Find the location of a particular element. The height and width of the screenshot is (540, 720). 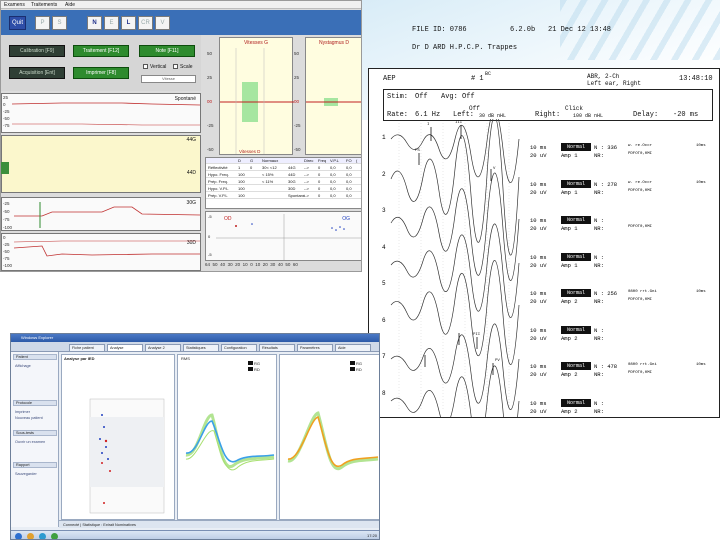

trace-30g: 30G -25 -50 -75 -100 is located at coordinates (101, 214).